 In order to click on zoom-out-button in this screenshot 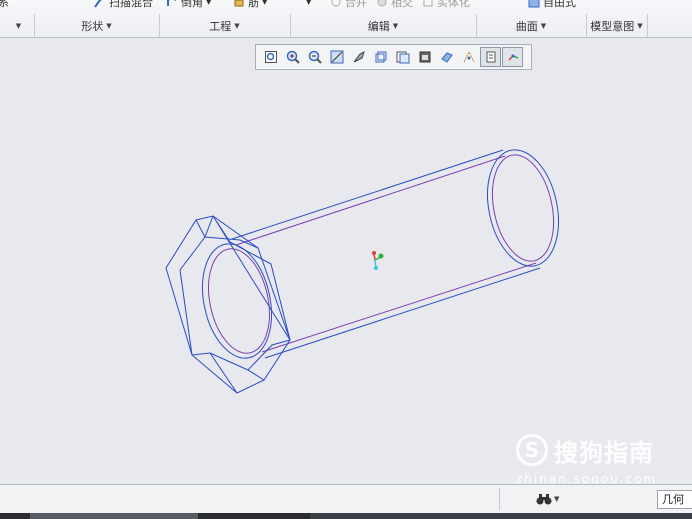, I will do `click(314, 57)`.